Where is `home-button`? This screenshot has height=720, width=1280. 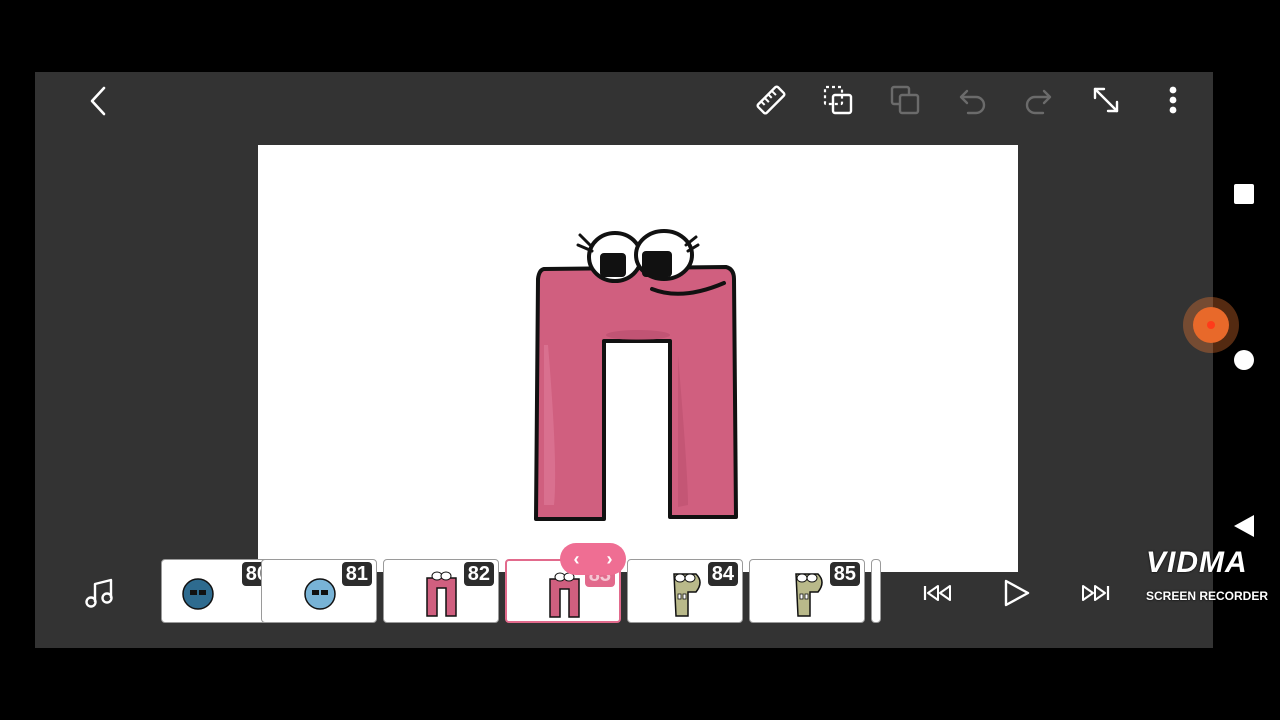
home-button is located at coordinates (1244, 360).